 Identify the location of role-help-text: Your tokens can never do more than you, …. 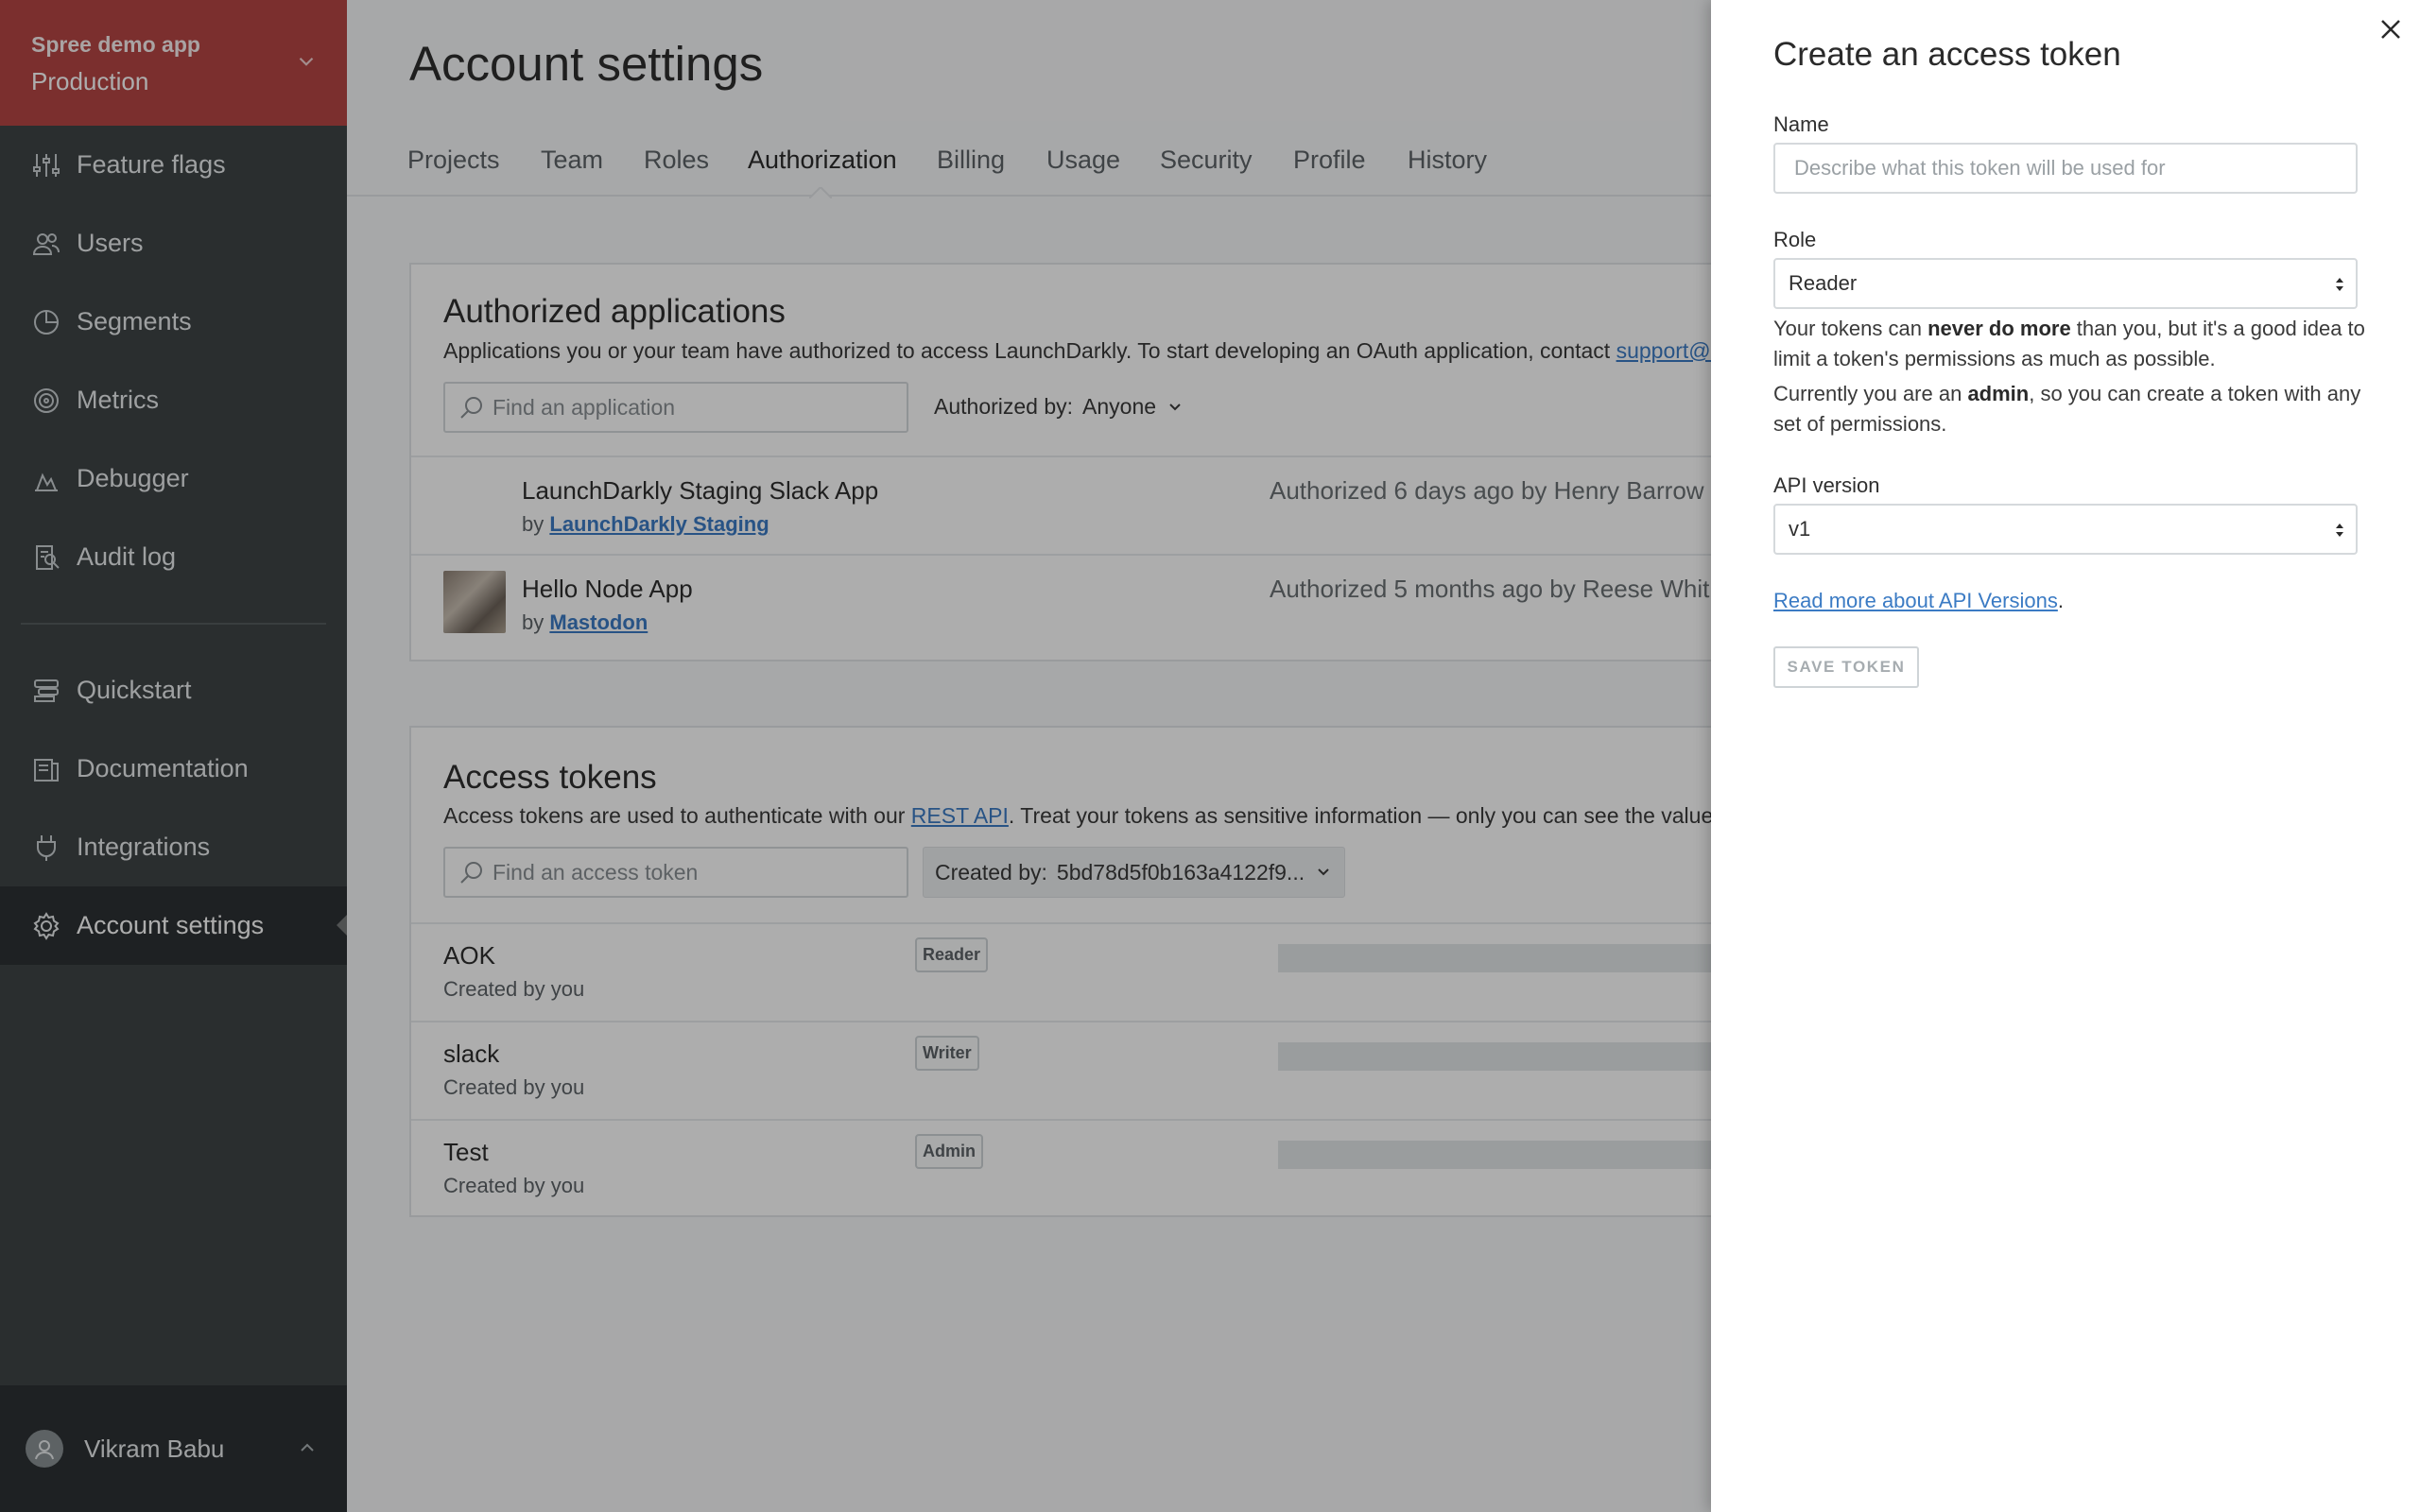
(2075, 344).